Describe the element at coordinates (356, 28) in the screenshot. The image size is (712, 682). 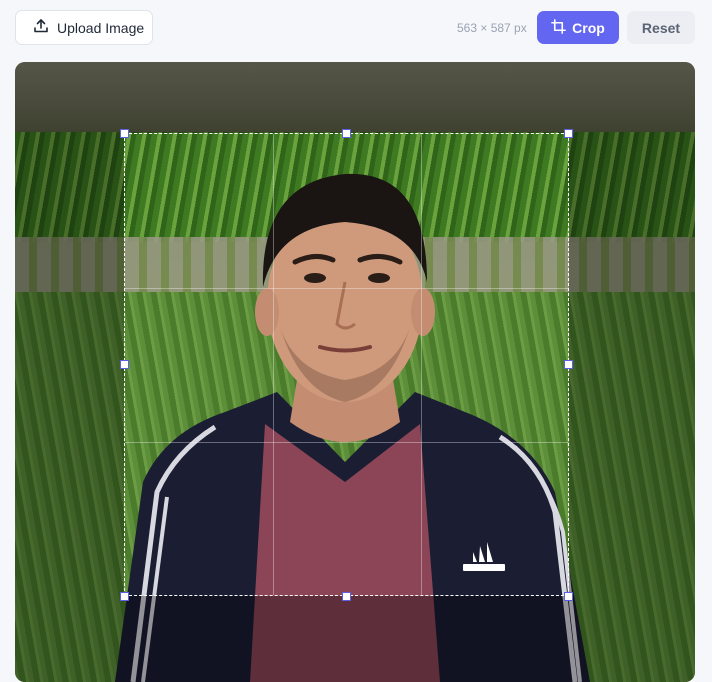
I see `toolbar: Upload Image 563 × 587 px Crop Reset` at that location.